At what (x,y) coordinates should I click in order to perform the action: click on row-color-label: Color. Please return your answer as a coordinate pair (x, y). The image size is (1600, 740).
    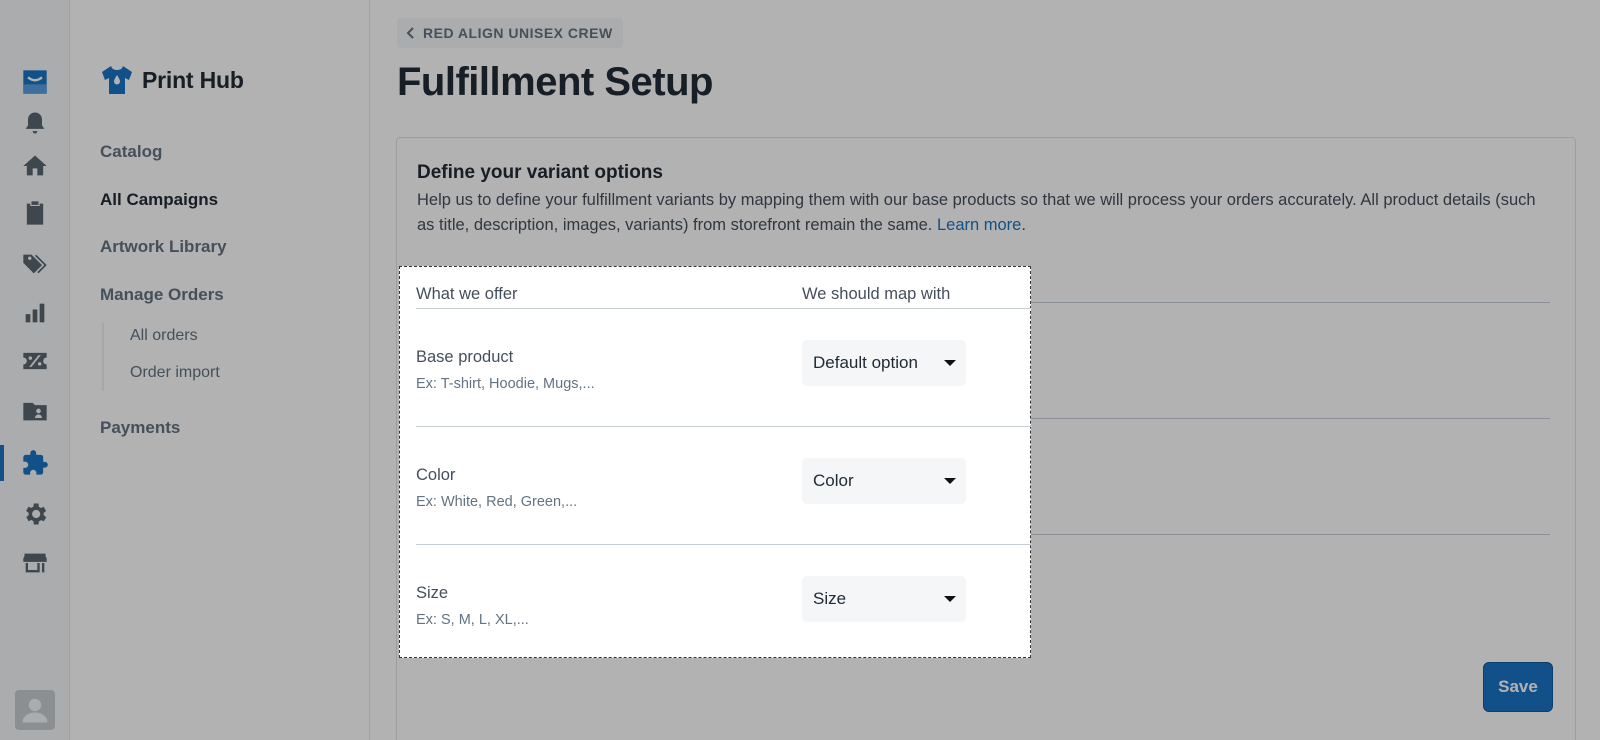
    Looking at the image, I should click on (436, 475).